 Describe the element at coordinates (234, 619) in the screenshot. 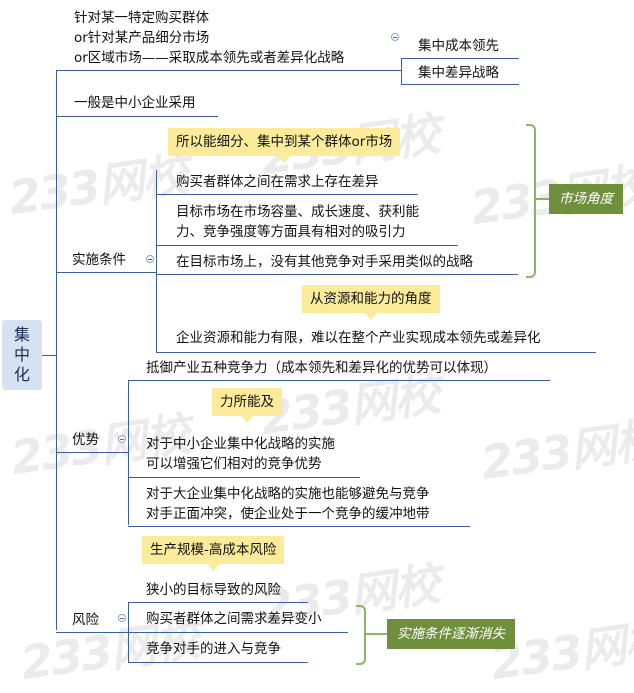

I see `risk-item: 购买者群体之间需求差异变小` at that location.